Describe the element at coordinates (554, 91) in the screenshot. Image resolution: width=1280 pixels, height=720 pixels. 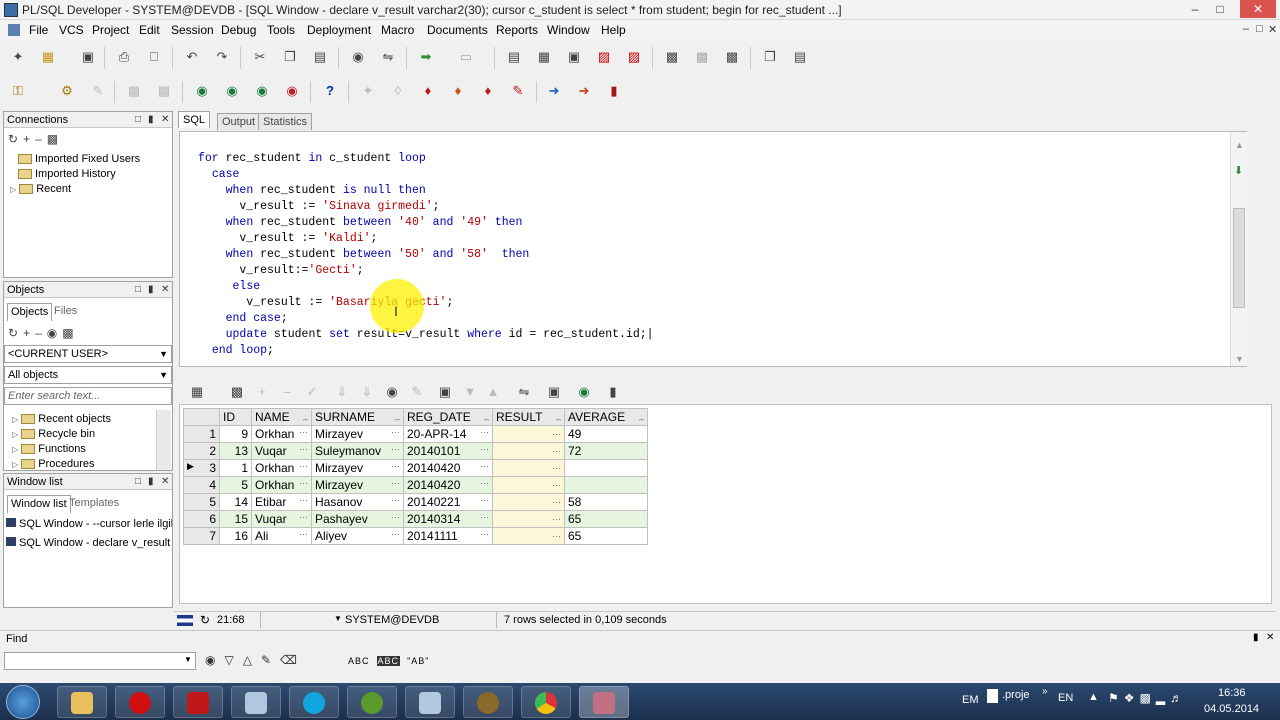
I see `arrow-right-blue-icon: ➜` at that location.